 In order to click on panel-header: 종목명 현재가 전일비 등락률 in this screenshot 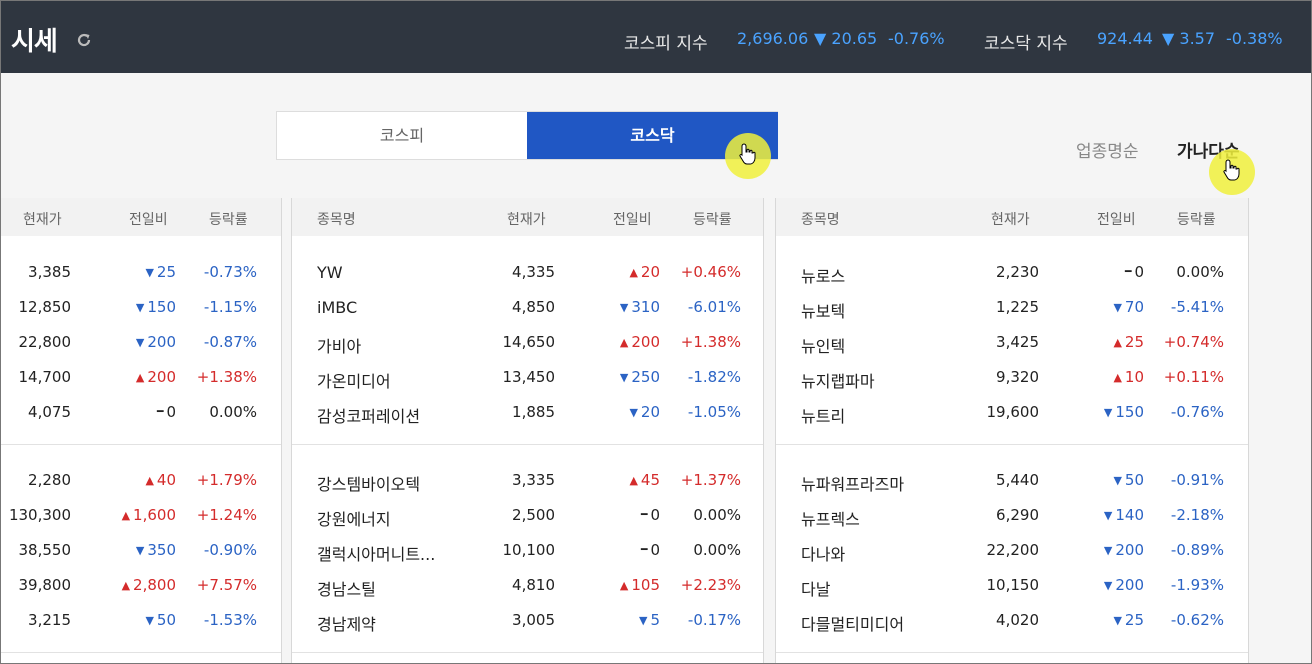, I will do `click(1011, 217)`.